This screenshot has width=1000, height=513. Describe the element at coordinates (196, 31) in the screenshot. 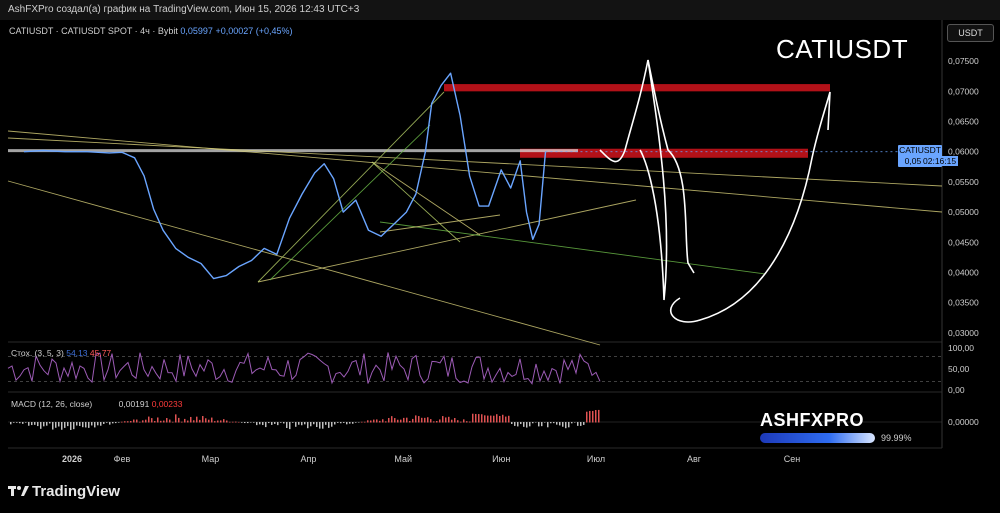

I see `last-price: 0,05997` at that location.